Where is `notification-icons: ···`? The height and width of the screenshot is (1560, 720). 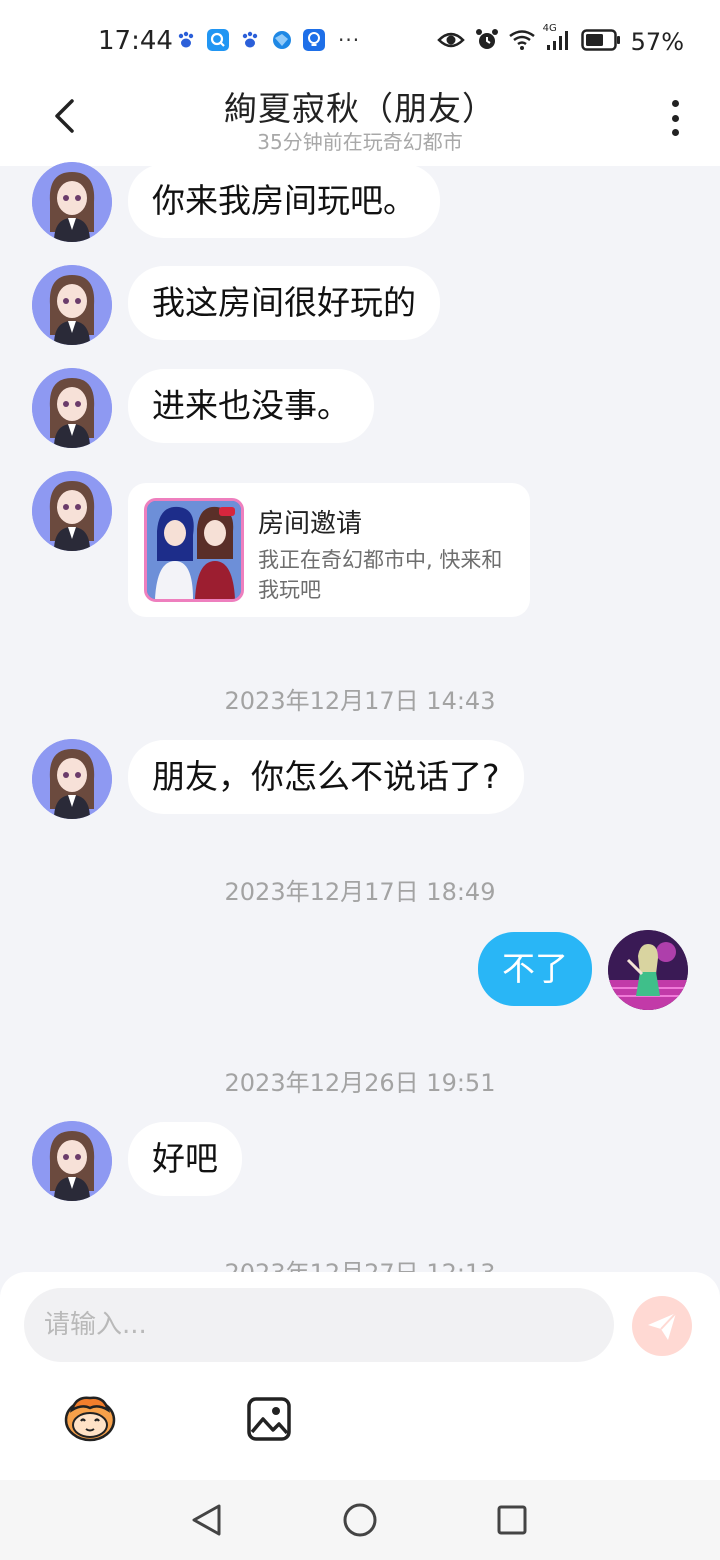 notification-icons: ··· is located at coordinates (267, 40).